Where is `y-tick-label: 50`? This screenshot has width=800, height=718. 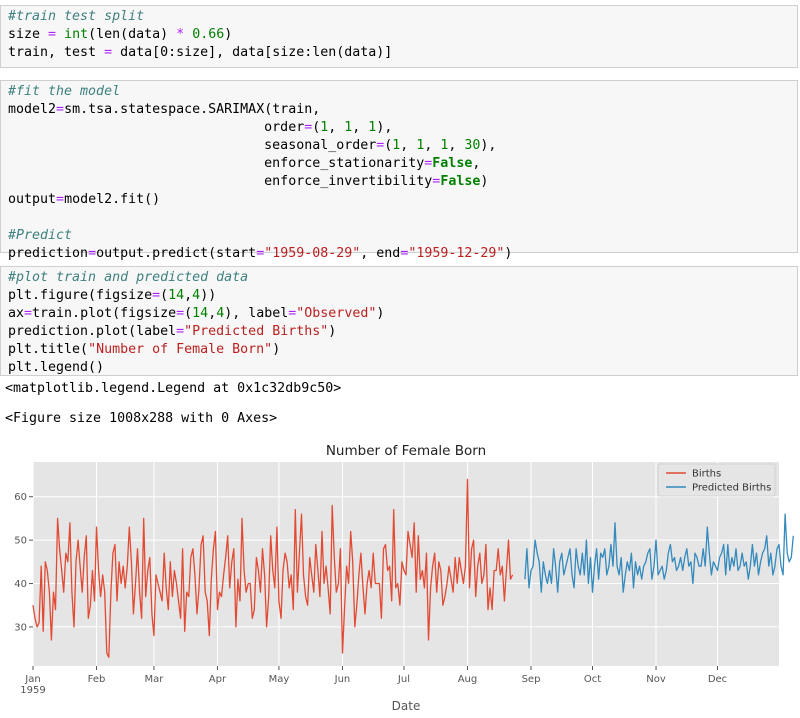
y-tick-label: 50 is located at coordinates (20, 541).